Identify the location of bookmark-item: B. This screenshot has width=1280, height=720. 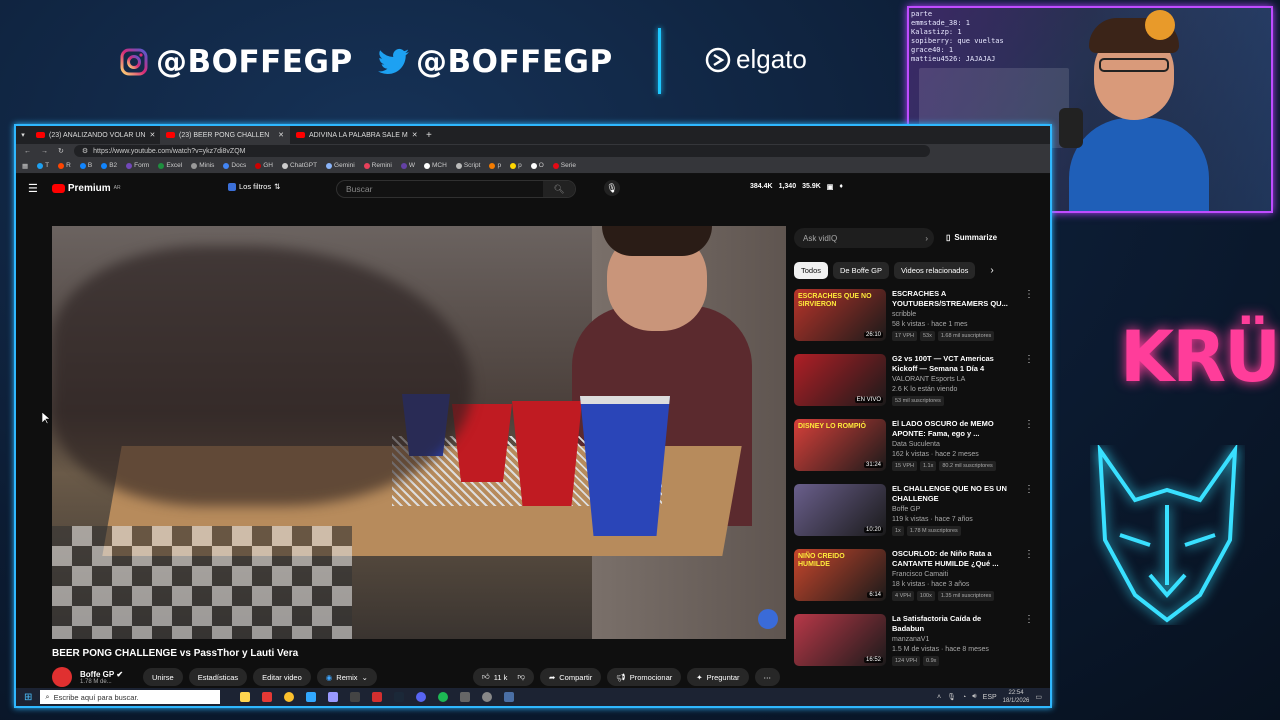
(85, 165).